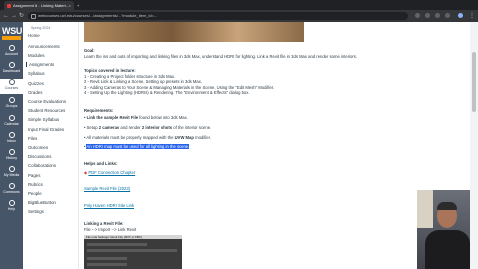  Describe the element at coordinates (157, 127) in the screenshot. I see `req-emphasis: 2 interior shots` at that location.